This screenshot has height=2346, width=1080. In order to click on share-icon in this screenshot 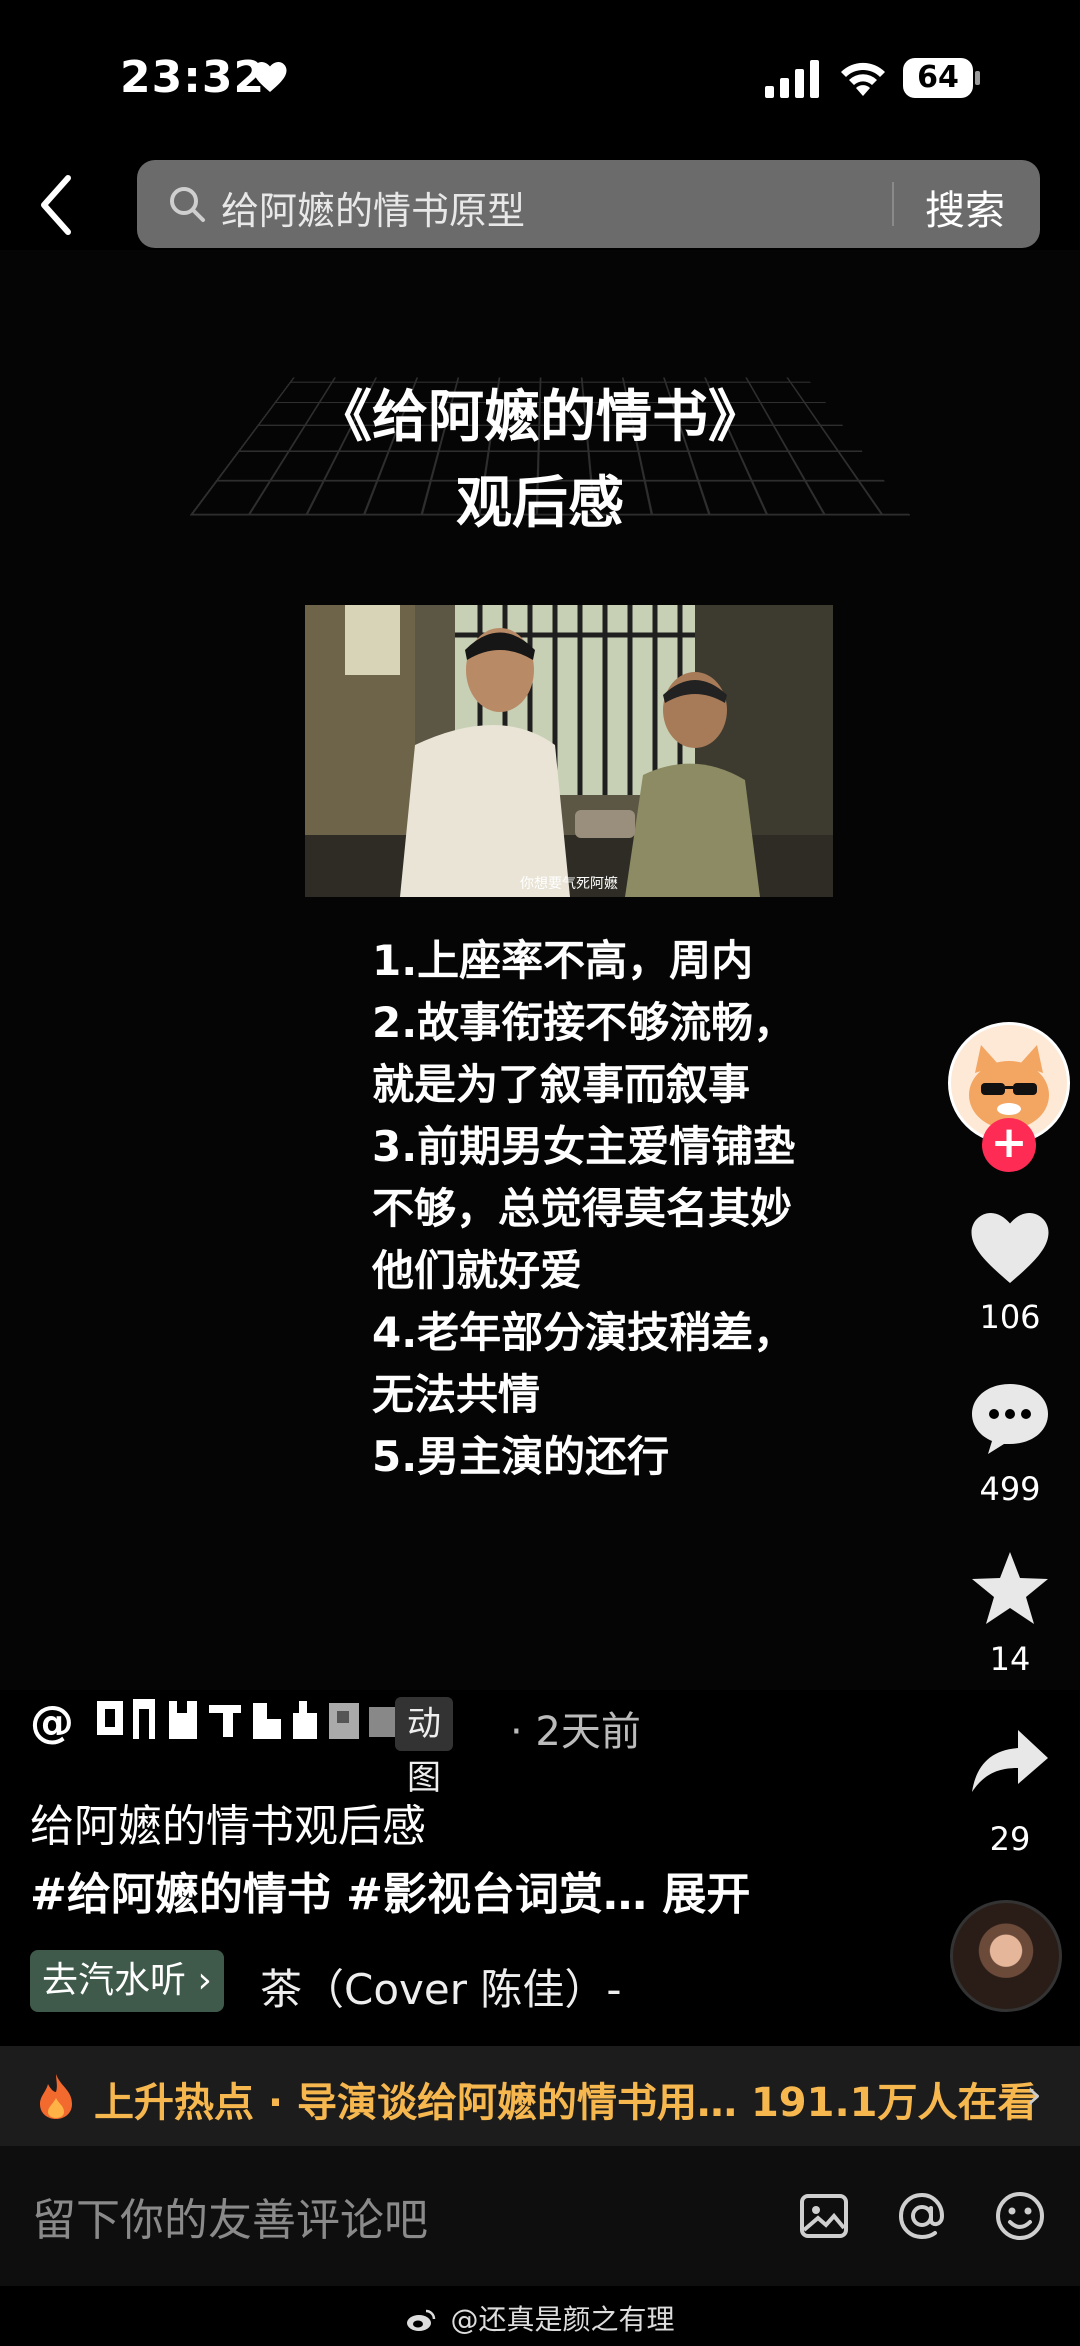, I will do `click(1010, 1762)`.